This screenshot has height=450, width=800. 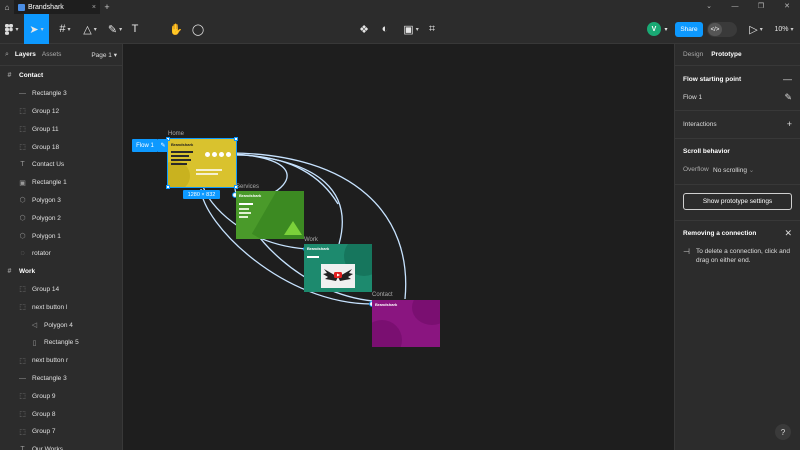 What do you see at coordinates (783, 432) in the screenshot?
I see `help-button: ?` at bounding box center [783, 432].